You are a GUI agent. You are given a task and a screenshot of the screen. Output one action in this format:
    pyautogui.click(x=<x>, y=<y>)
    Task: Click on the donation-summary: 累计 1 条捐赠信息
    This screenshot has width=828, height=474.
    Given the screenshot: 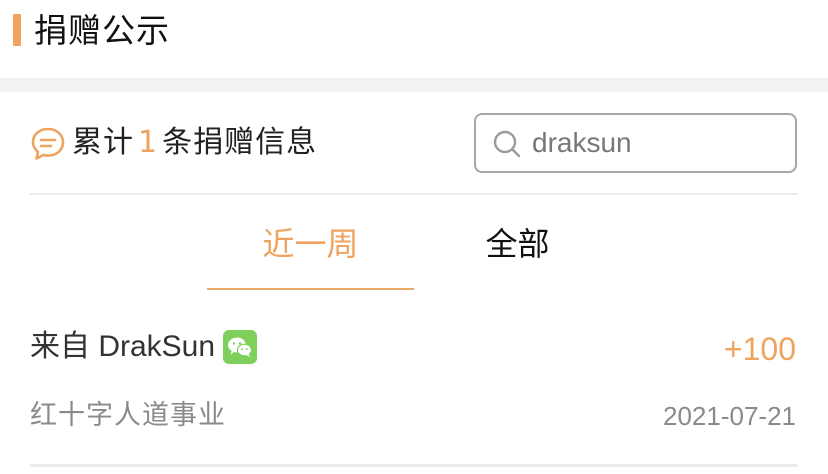 What is the action you would take?
    pyautogui.click(x=194, y=143)
    